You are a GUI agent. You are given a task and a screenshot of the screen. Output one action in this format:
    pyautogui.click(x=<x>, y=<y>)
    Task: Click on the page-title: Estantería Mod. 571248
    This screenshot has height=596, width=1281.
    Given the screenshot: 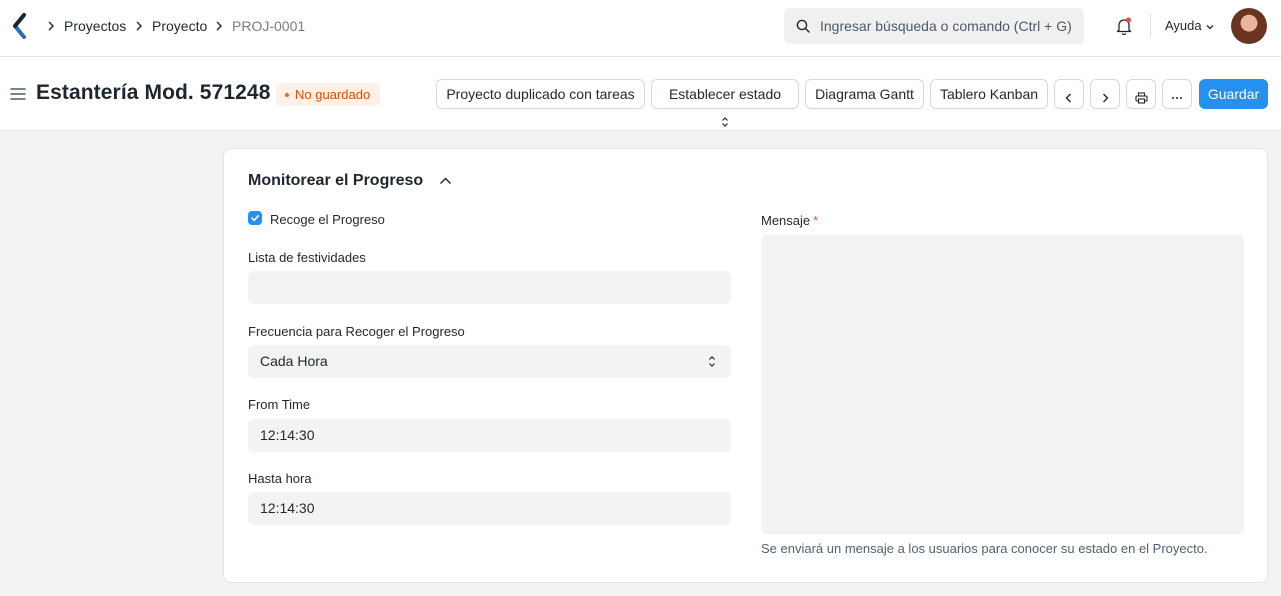 What is the action you would take?
    pyautogui.click(x=153, y=92)
    